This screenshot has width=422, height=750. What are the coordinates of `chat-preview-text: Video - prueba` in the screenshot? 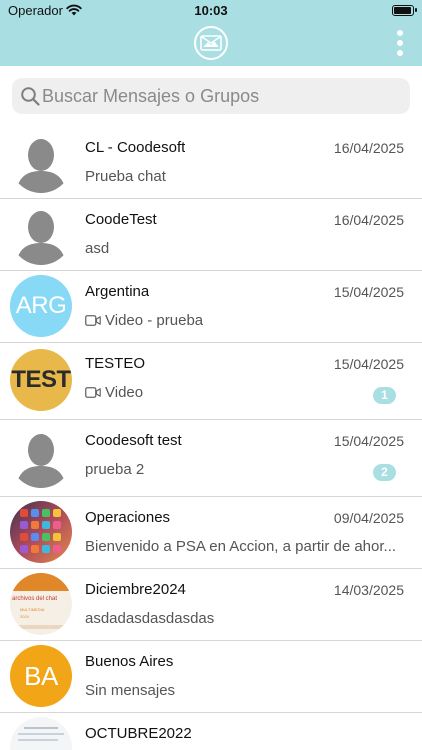 It's located at (154, 320).